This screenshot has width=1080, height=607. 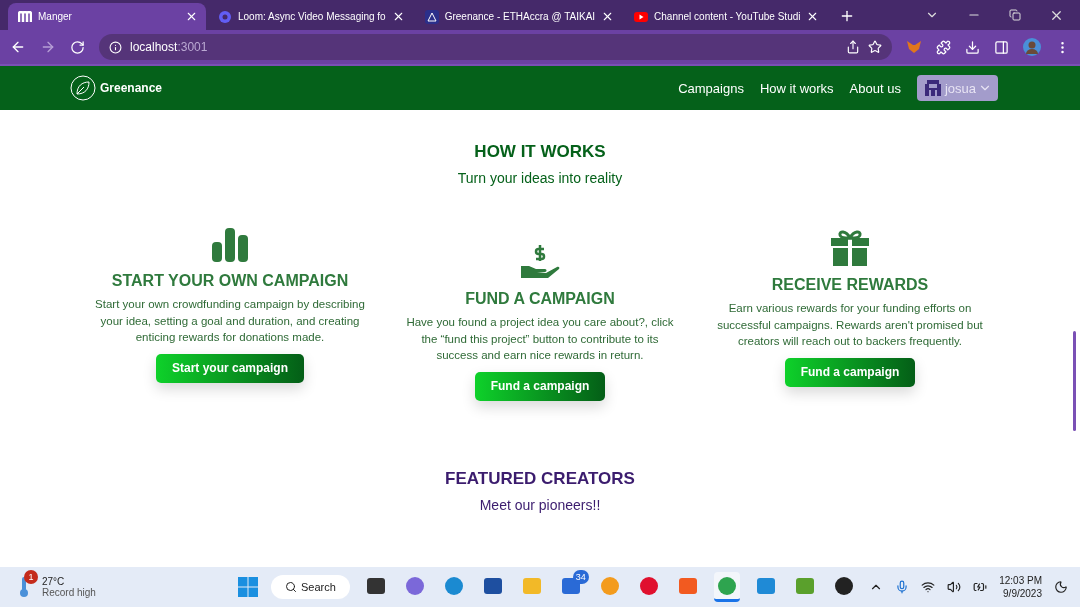 What do you see at coordinates (902, 587) in the screenshot?
I see `microphone-icon` at bounding box center [902, 587].